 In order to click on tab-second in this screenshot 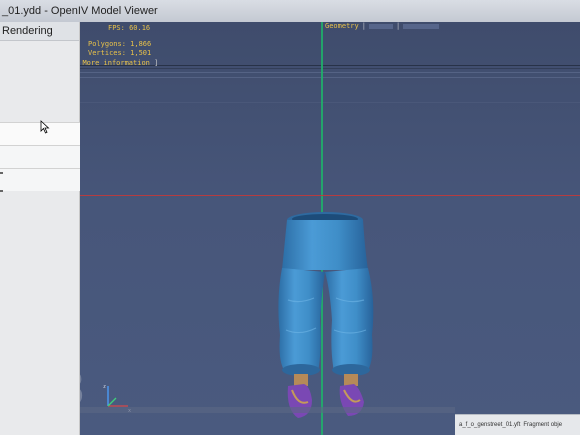, I will do `click(380, 26)`.